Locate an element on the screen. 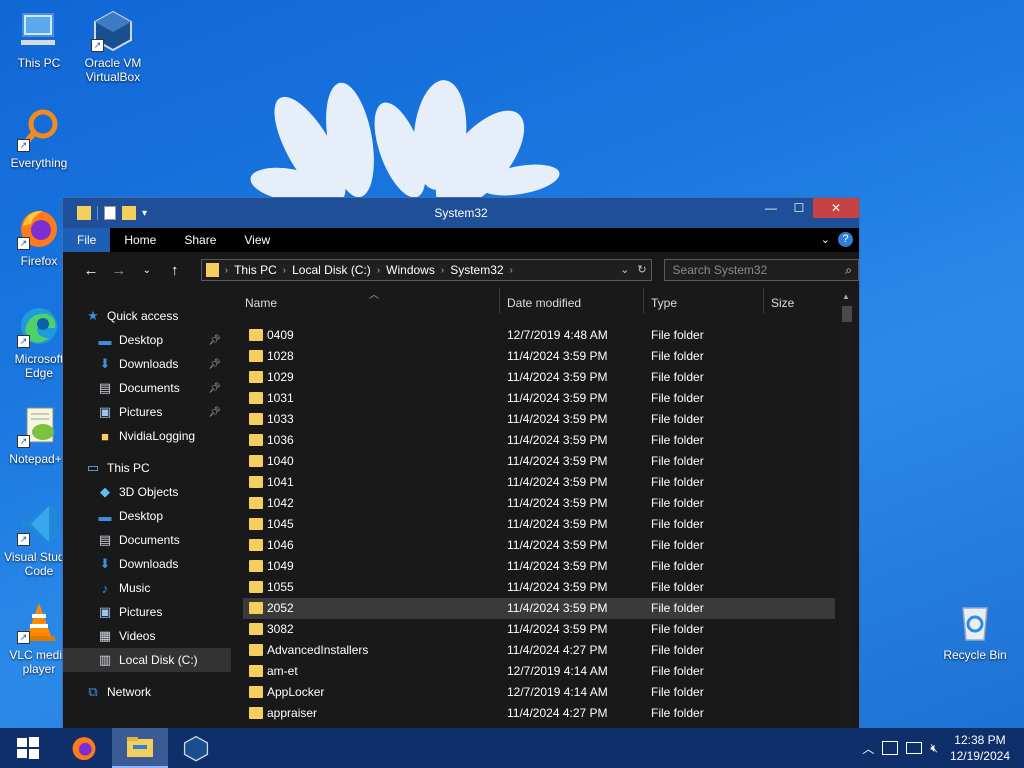  column-header-date: Date modified is located at coordinates (544, 303).